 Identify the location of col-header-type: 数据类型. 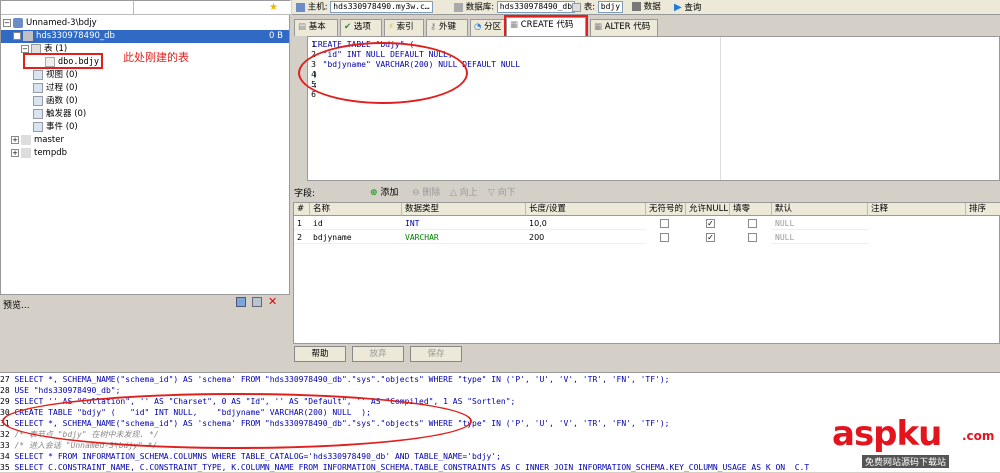
(464, 209).